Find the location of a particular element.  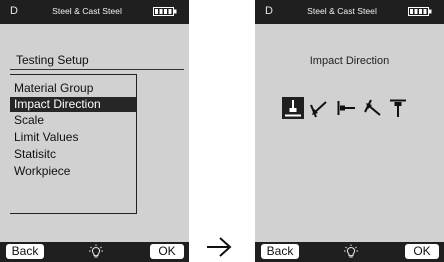

menu-item-statistic: Statisitc is located at coordinates (73, 154).